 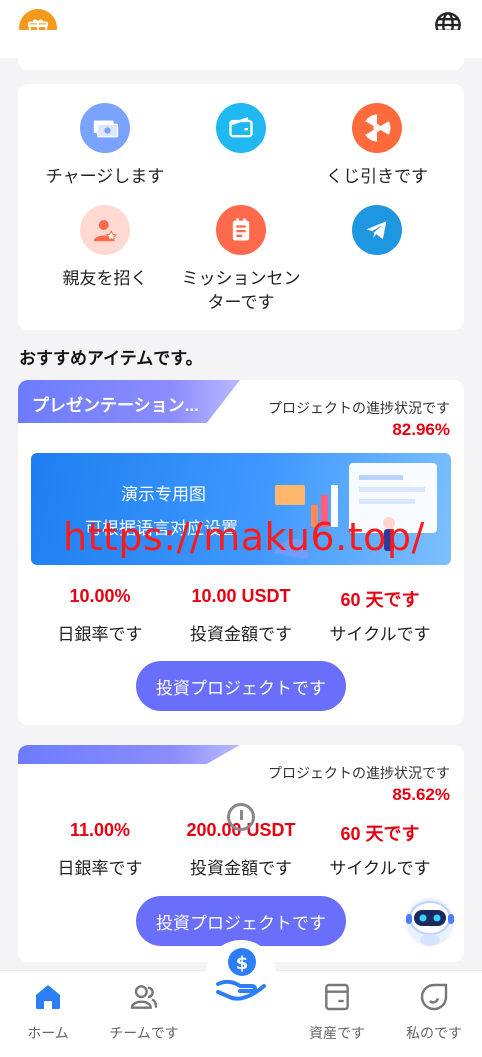 What do you see at coordinates (111, 358) in the screenshot?
I see `section-title: おすすめアイテムです。` at bounding box center [111, 358].